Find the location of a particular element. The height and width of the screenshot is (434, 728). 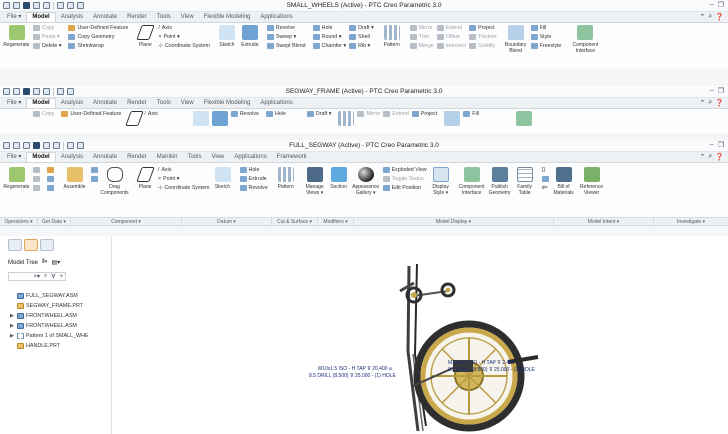

create-component-button is located at coordinates (94, 170).